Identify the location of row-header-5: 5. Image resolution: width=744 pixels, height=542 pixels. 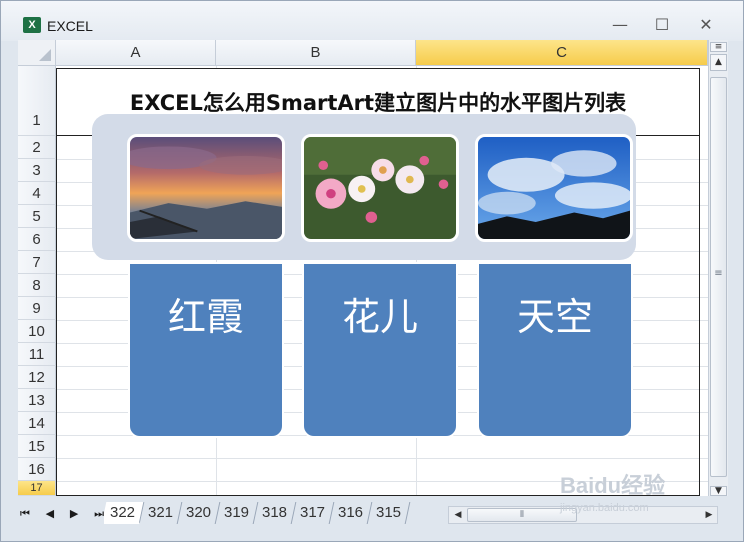
(37, 216).